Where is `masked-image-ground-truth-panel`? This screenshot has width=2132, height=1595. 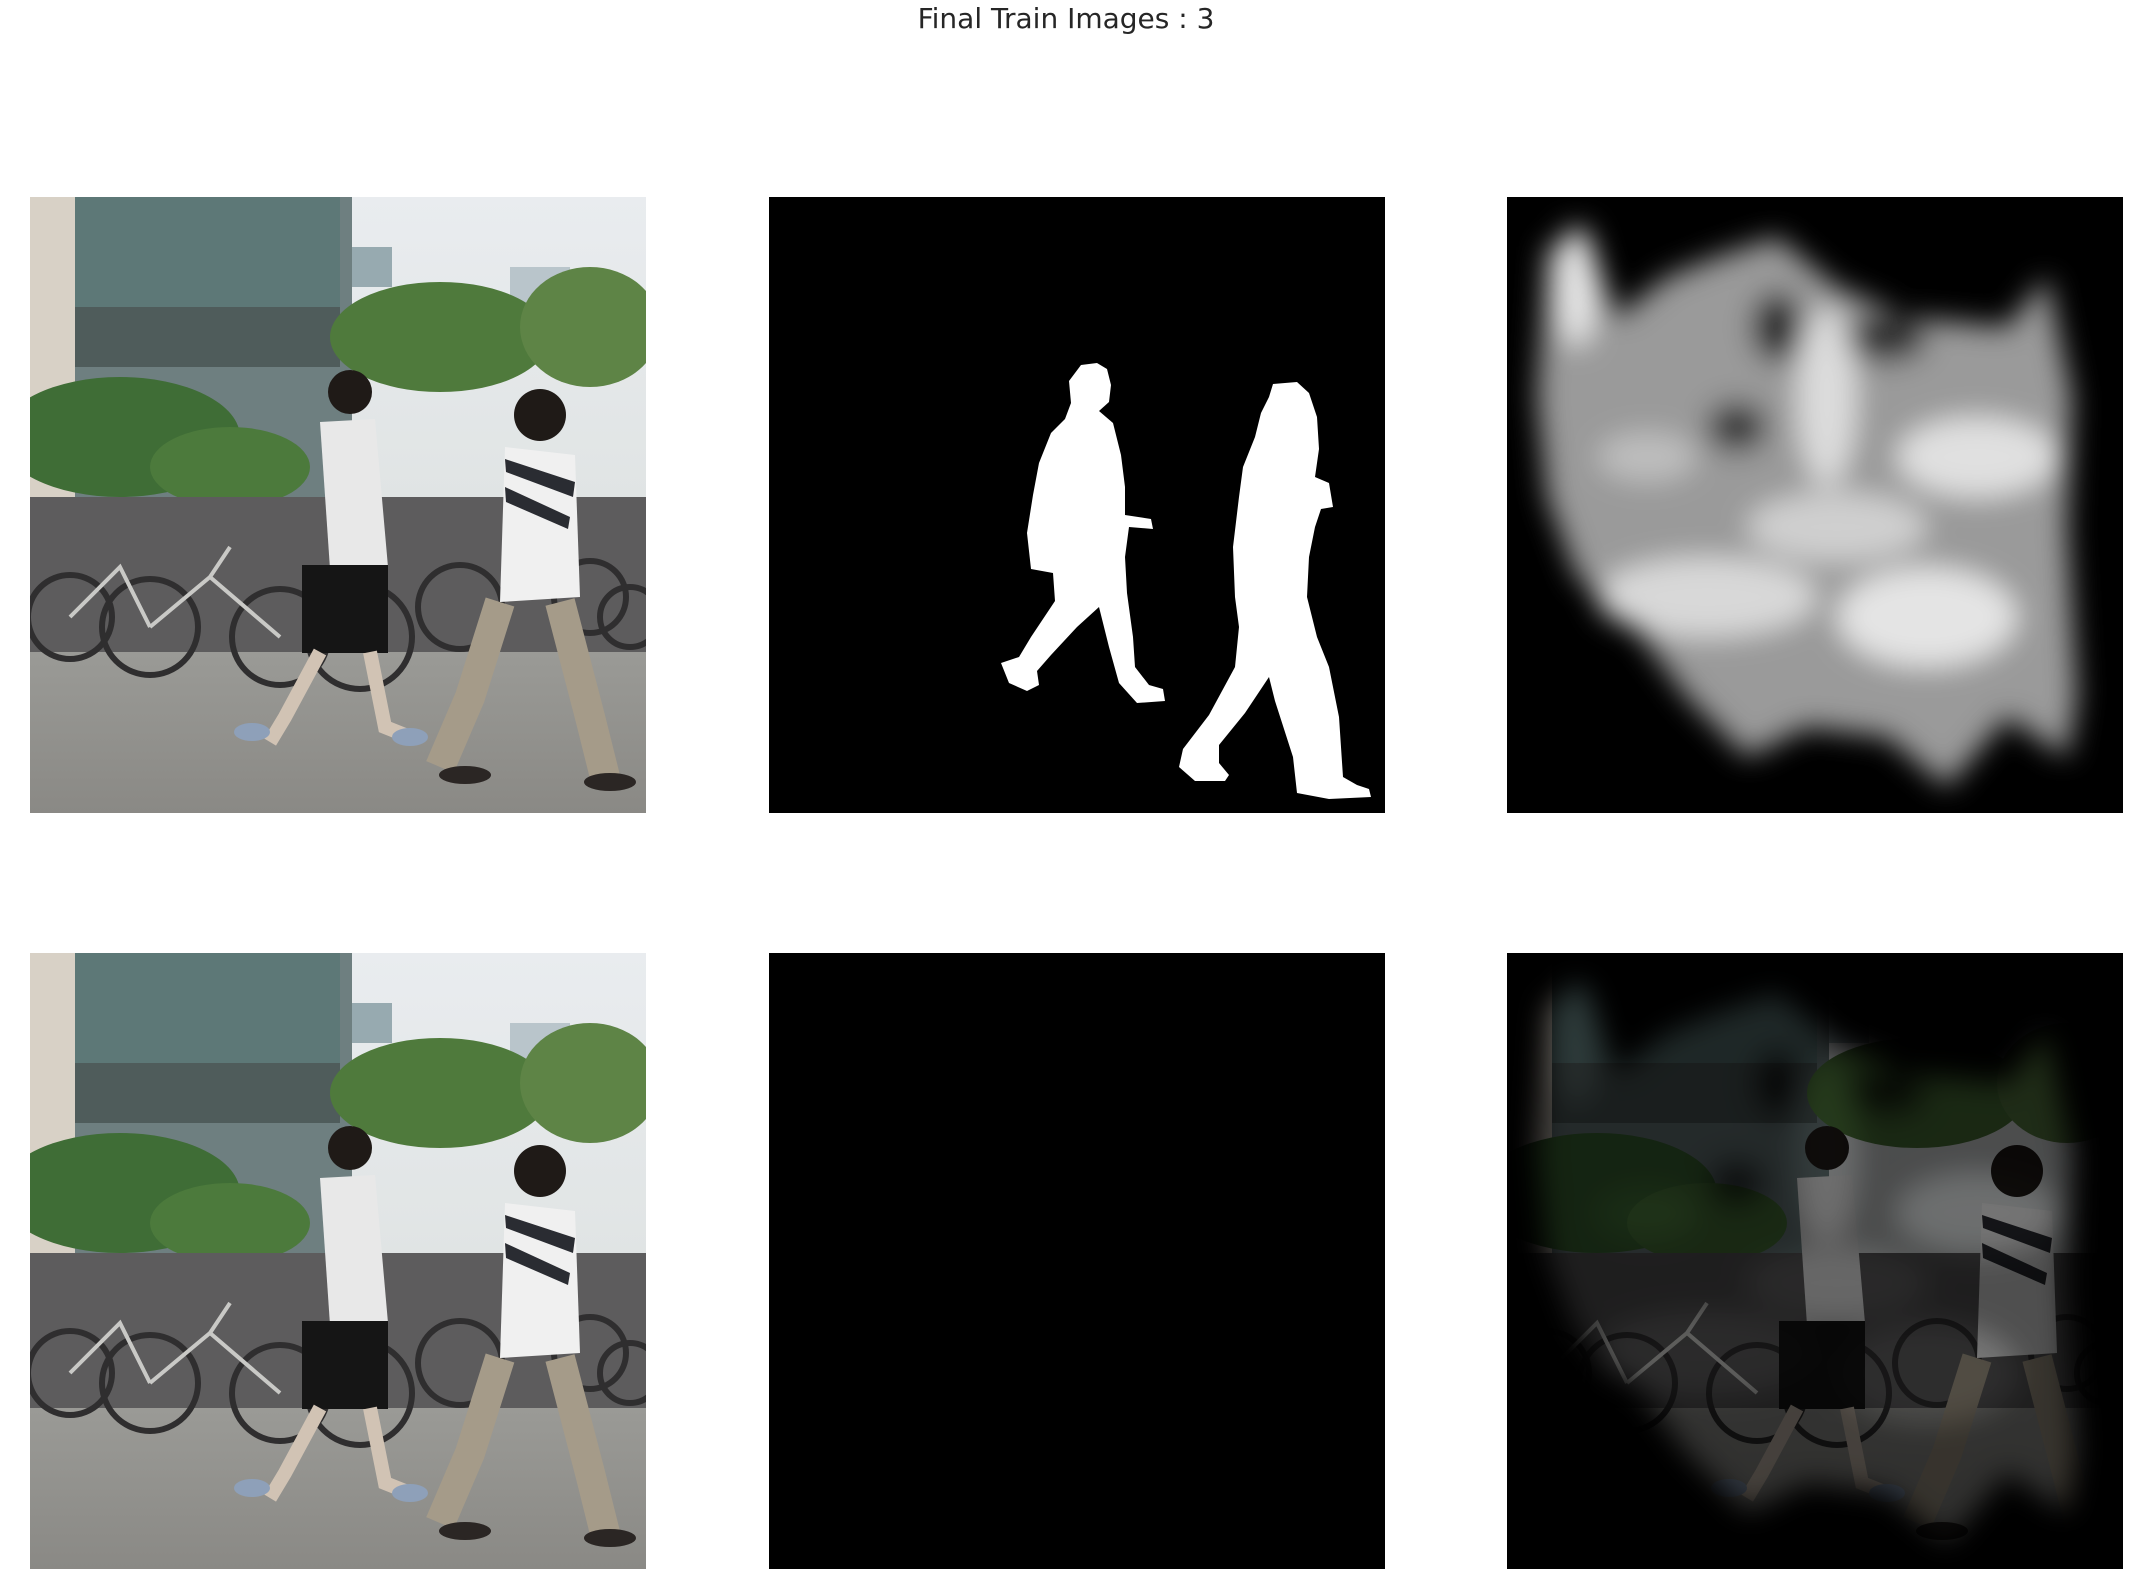 masked-image-ground-truth-panel is located at coordinates (1077, 1261).